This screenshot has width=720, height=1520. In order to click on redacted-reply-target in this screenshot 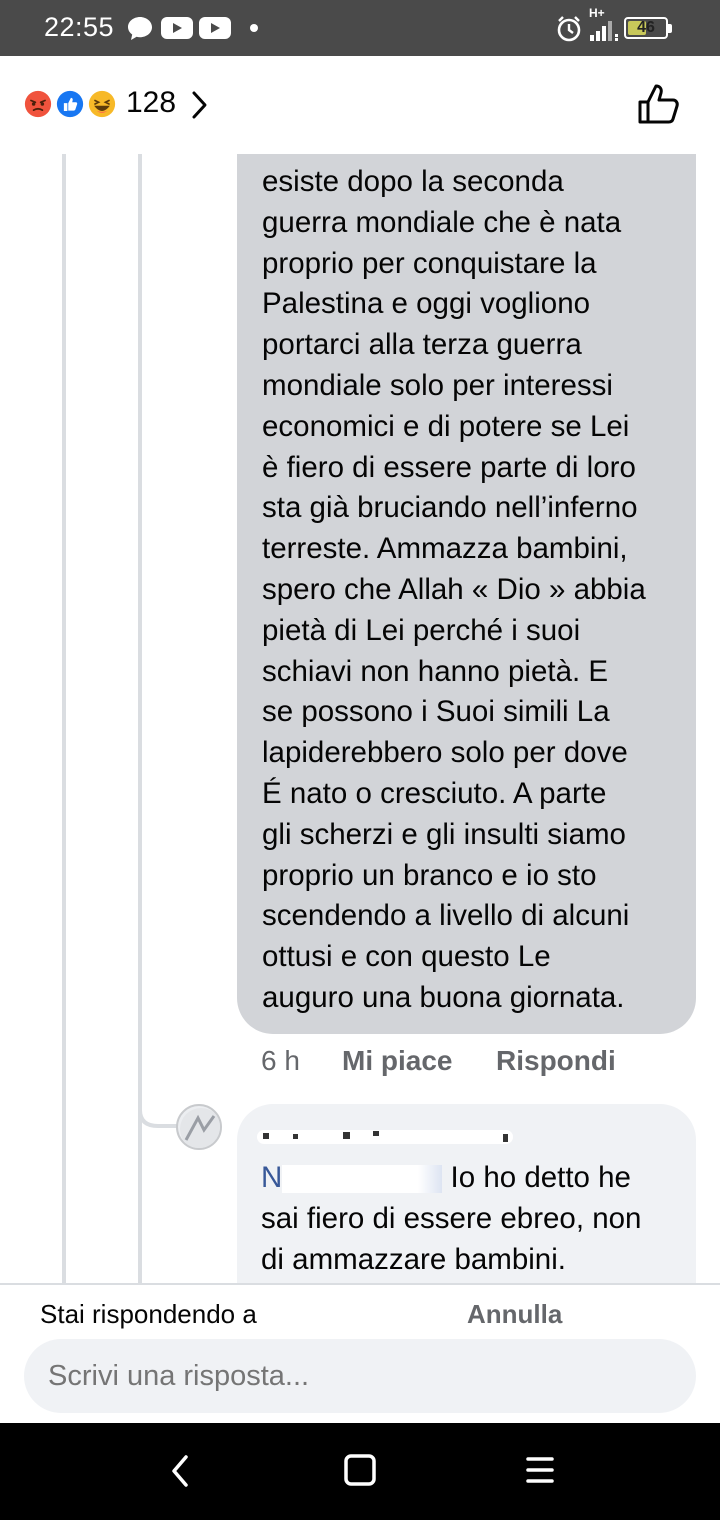, I will do `click(372, 1312)`.